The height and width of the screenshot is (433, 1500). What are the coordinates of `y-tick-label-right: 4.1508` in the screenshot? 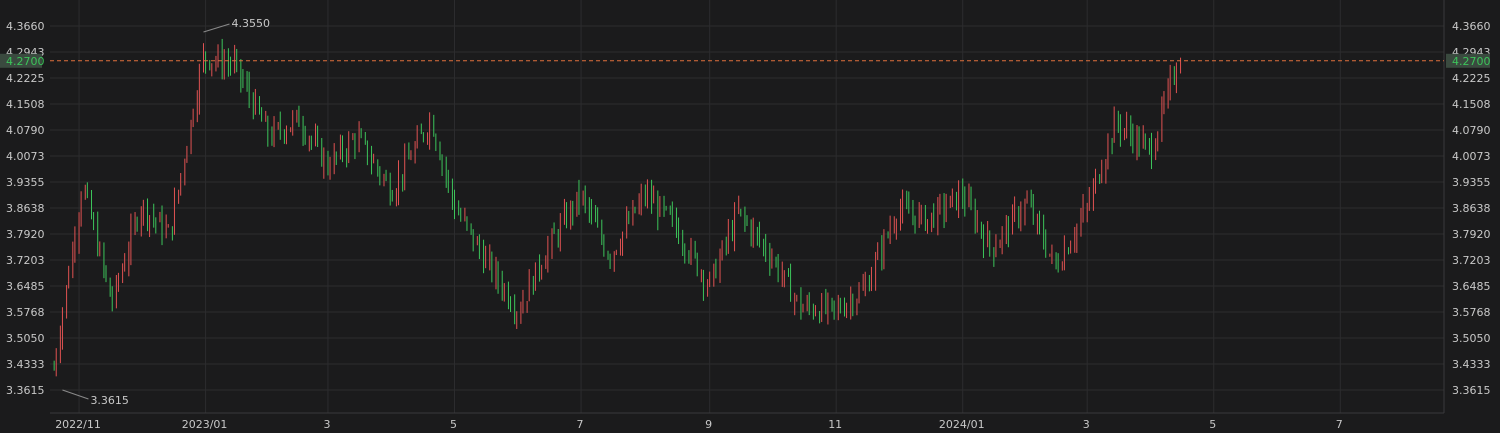 It's located at (1471, 104).